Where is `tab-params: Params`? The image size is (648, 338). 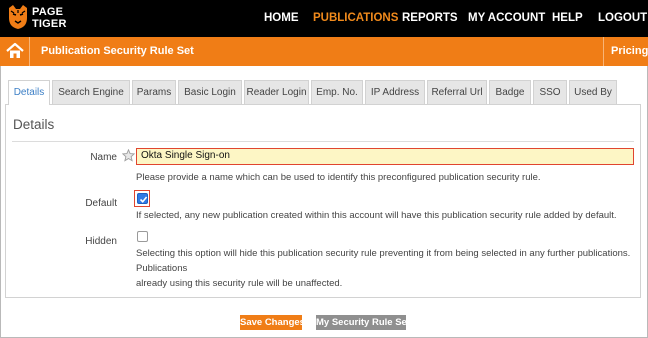
tab-params: Params is located at coordinates (154, 92).